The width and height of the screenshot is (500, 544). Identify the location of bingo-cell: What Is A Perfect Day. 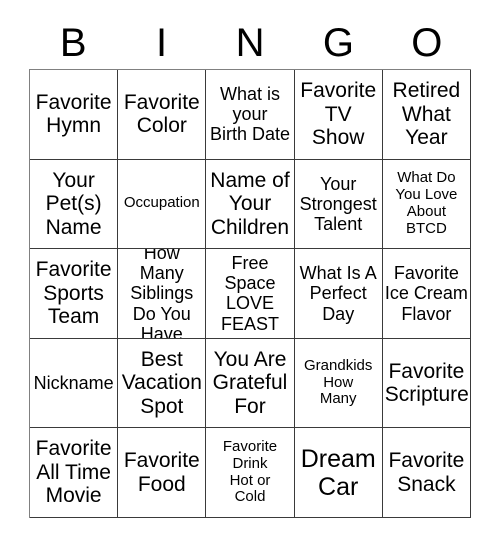
(338, 294).